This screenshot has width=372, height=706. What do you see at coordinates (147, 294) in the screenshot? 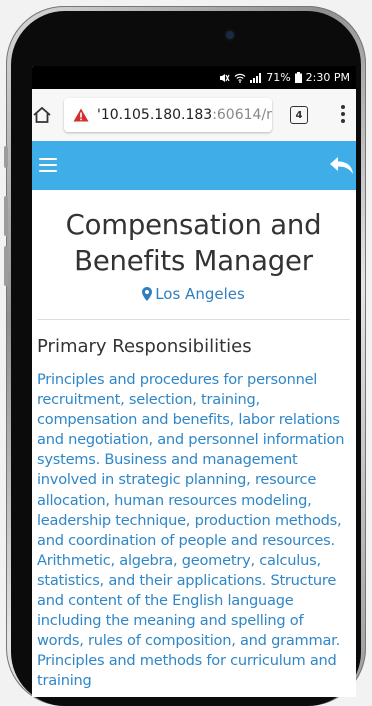
I see `map-pin-icon` at bounding box center [147, 294].